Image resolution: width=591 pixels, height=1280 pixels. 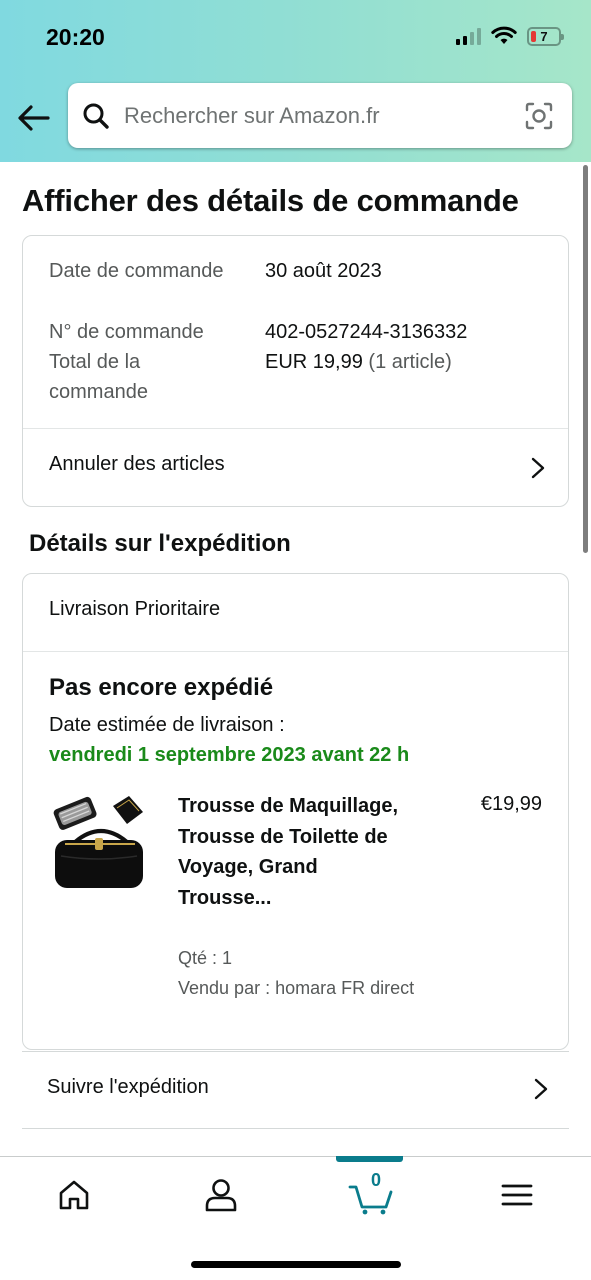 What do you see at coordinates (221, 1195) in the screenshot?
I see `account-icon` at bounding box center [221, 1195].